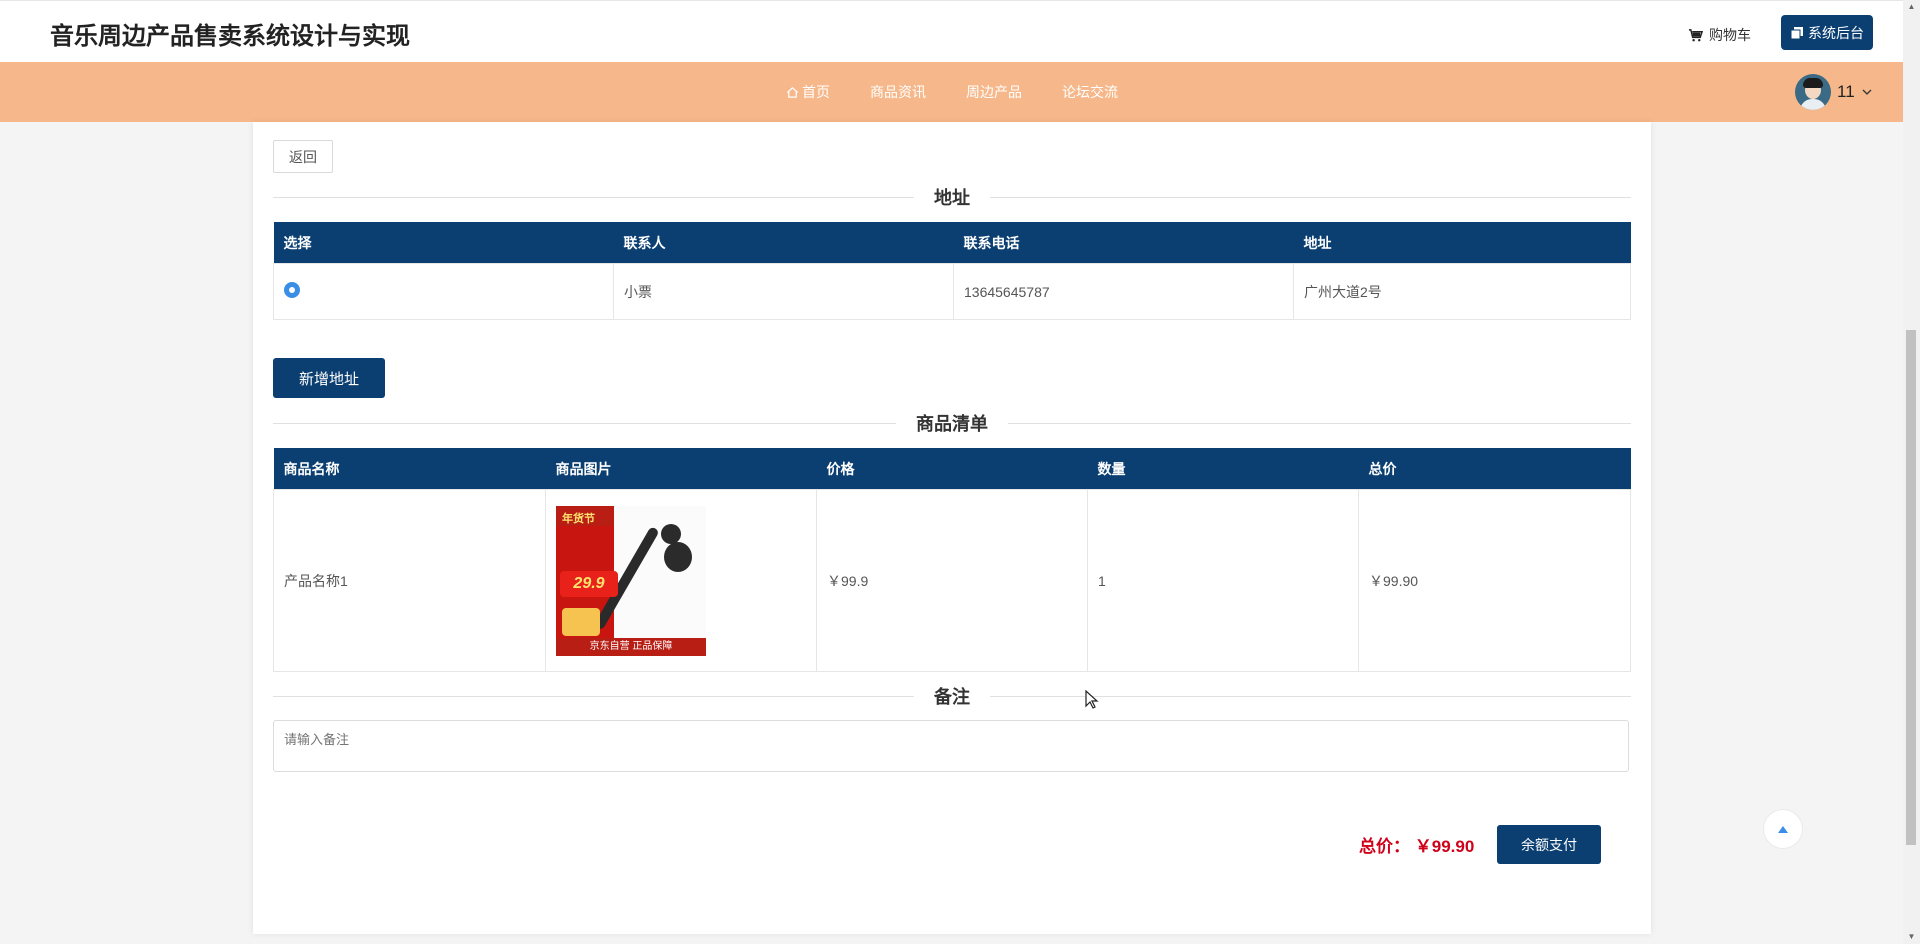 This screenshot has height=944, width=1920. Describe the element at coordinates (1462, 291) in the screenshot. I see `address-cell: 广州大道2号` at that location.